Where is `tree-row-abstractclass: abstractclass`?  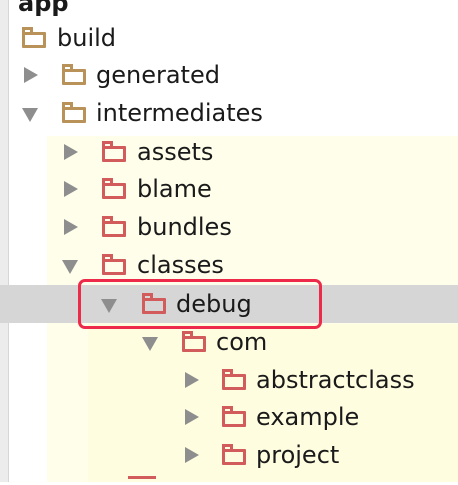 tree-row-abstractclass: abstractclass is located at coordinates (229, 380).